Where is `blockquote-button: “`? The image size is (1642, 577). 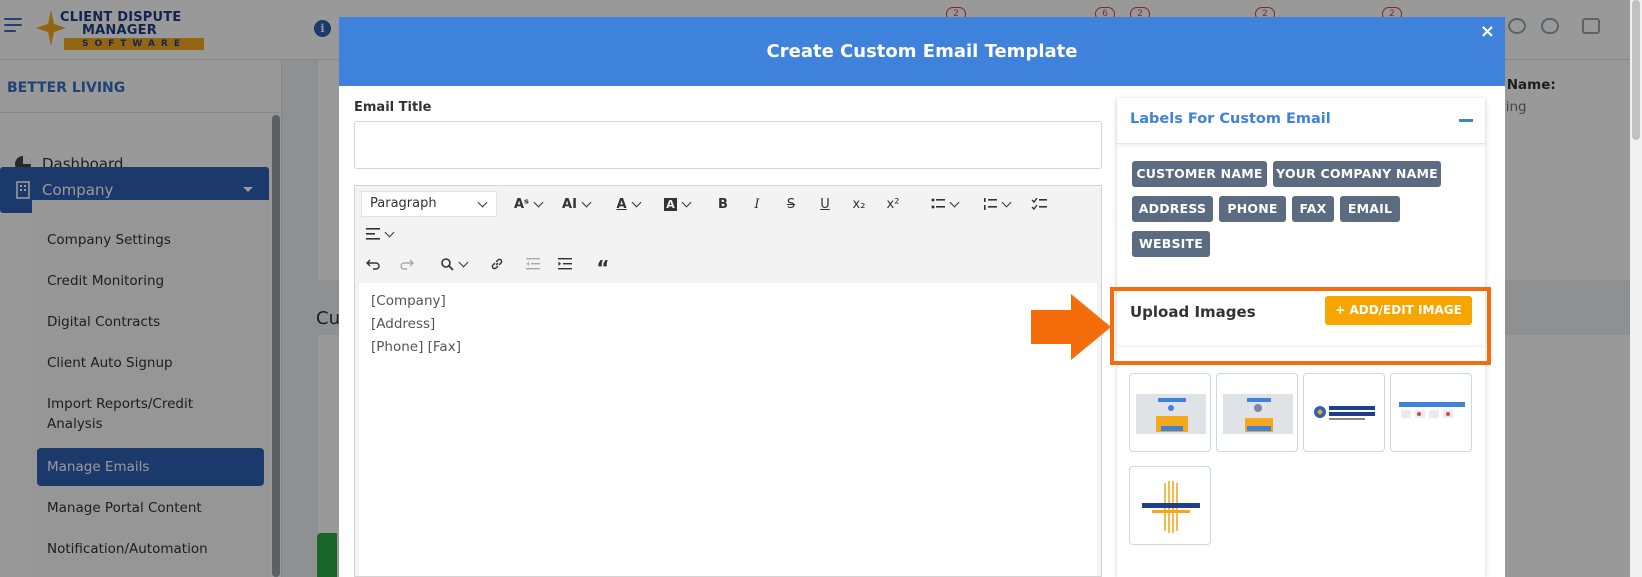 blockquote-button: “ is located at coordinates (603, 266).